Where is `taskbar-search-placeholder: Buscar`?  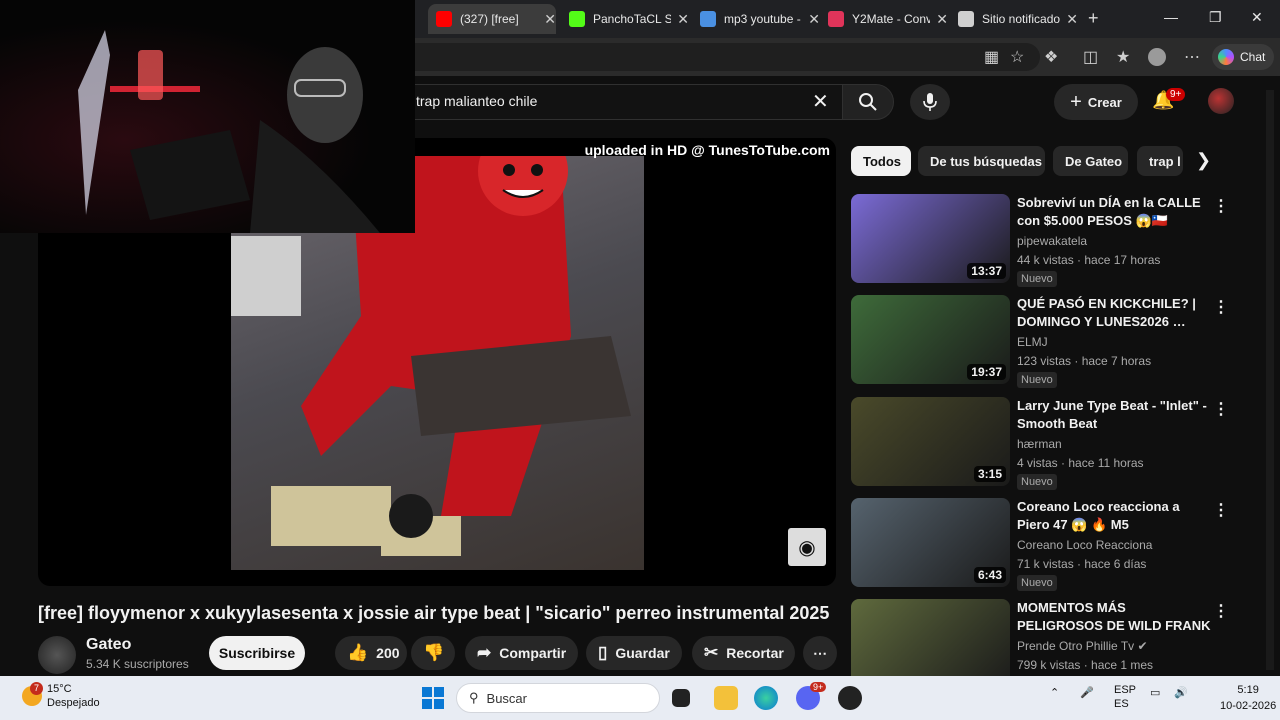 taskbar-search-placeholder: Buscar is located at coordinates (506, 698).